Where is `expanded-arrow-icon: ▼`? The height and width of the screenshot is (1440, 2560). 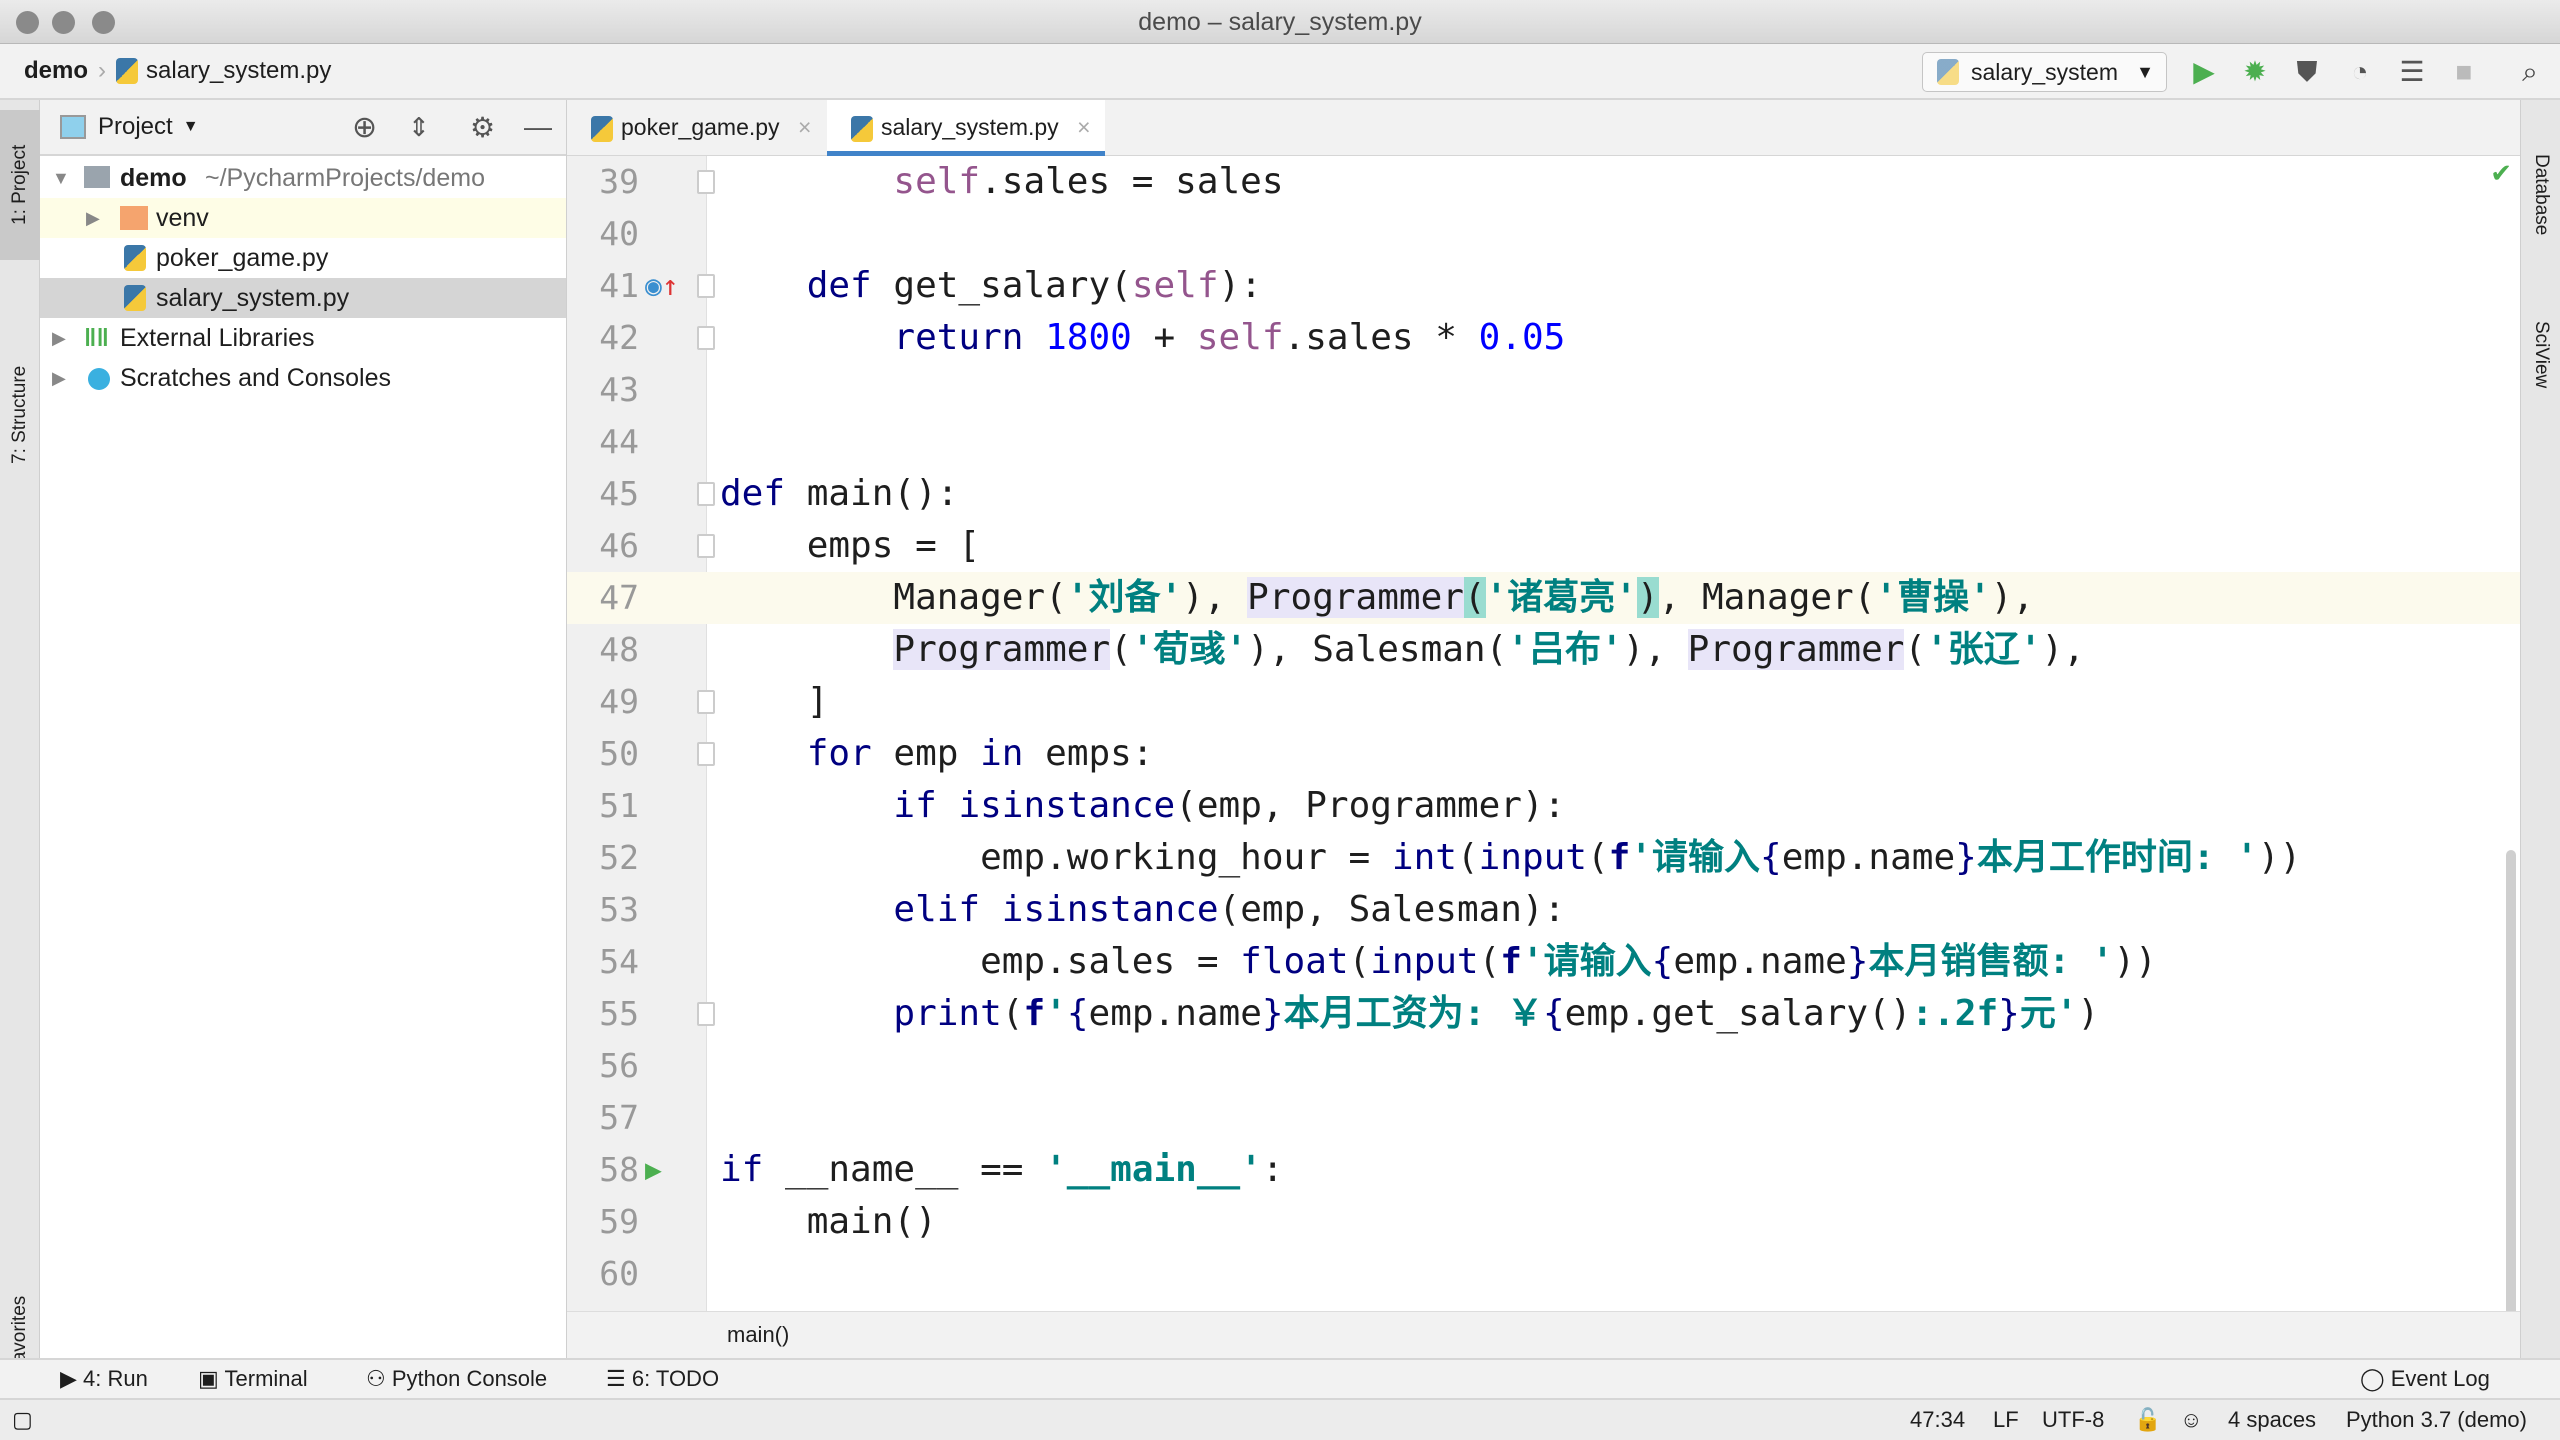 expanded-arrow-icon: ▼ is located at coordinates (61, 178).